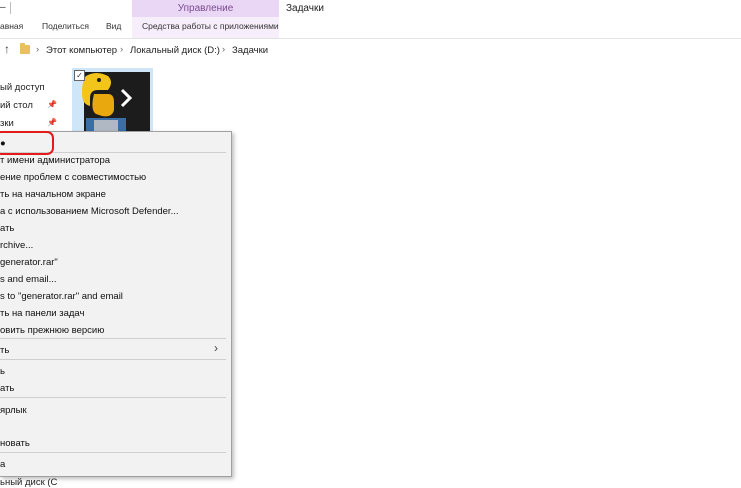 This screenshot has width=741, height=488. I want to click on tab-view: Вид, so click(113, 26).